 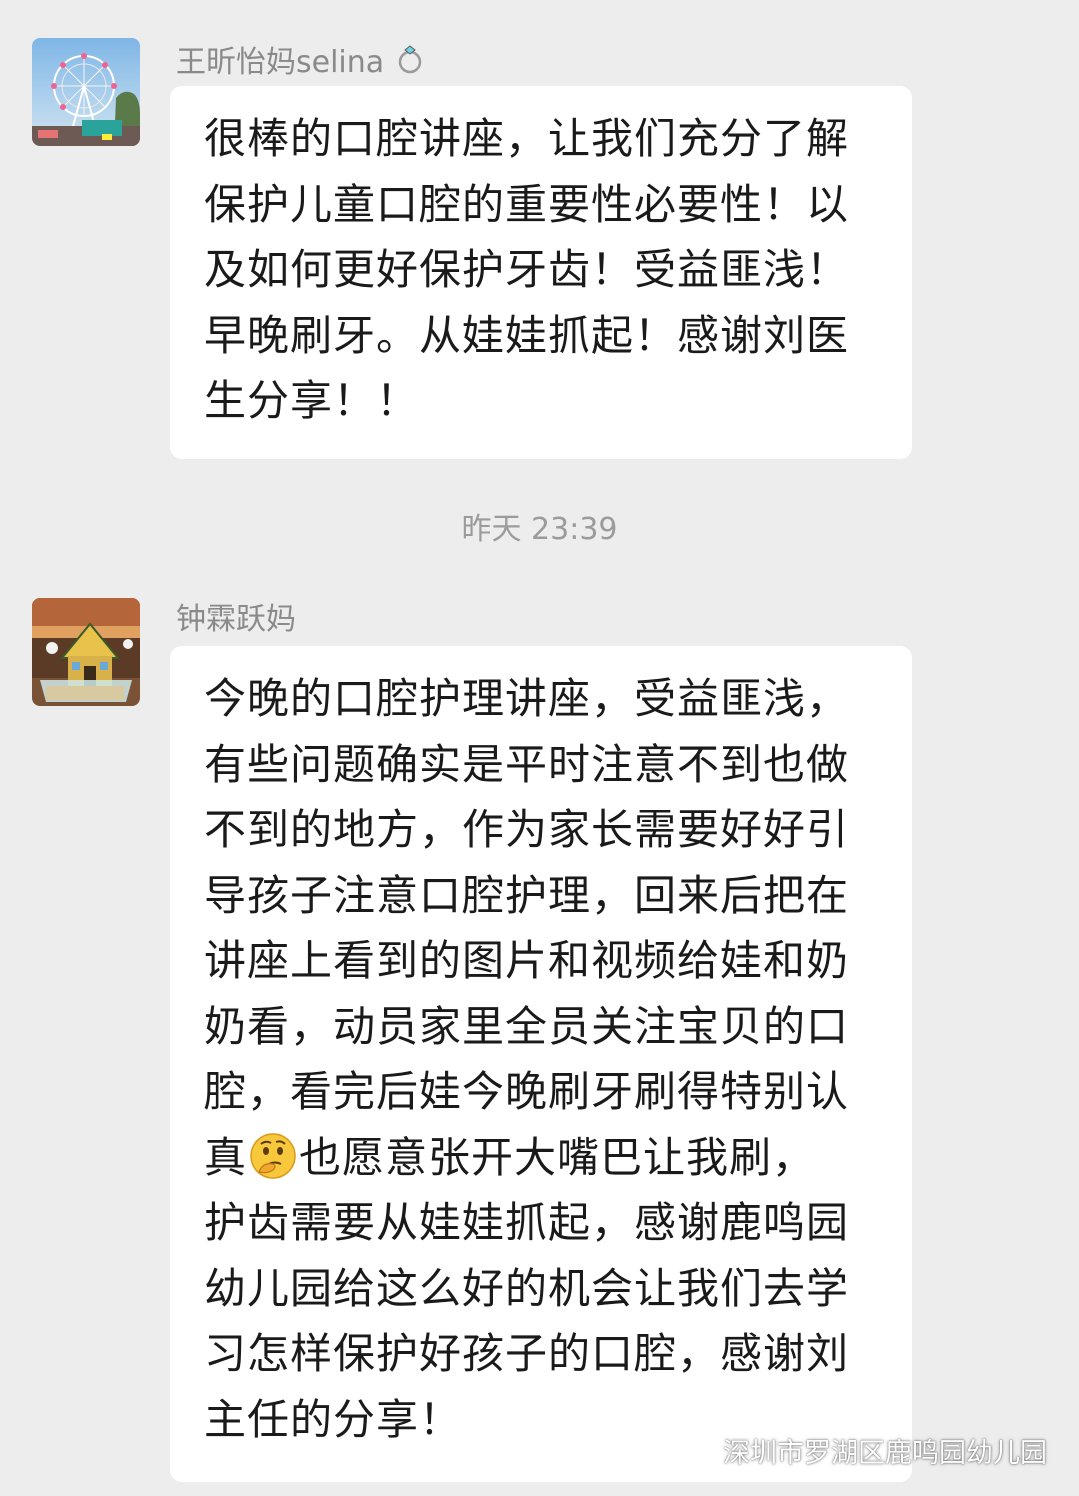 I want to click on sender-name-1: 王昕怡妈selina, so click(x=303, y=63).